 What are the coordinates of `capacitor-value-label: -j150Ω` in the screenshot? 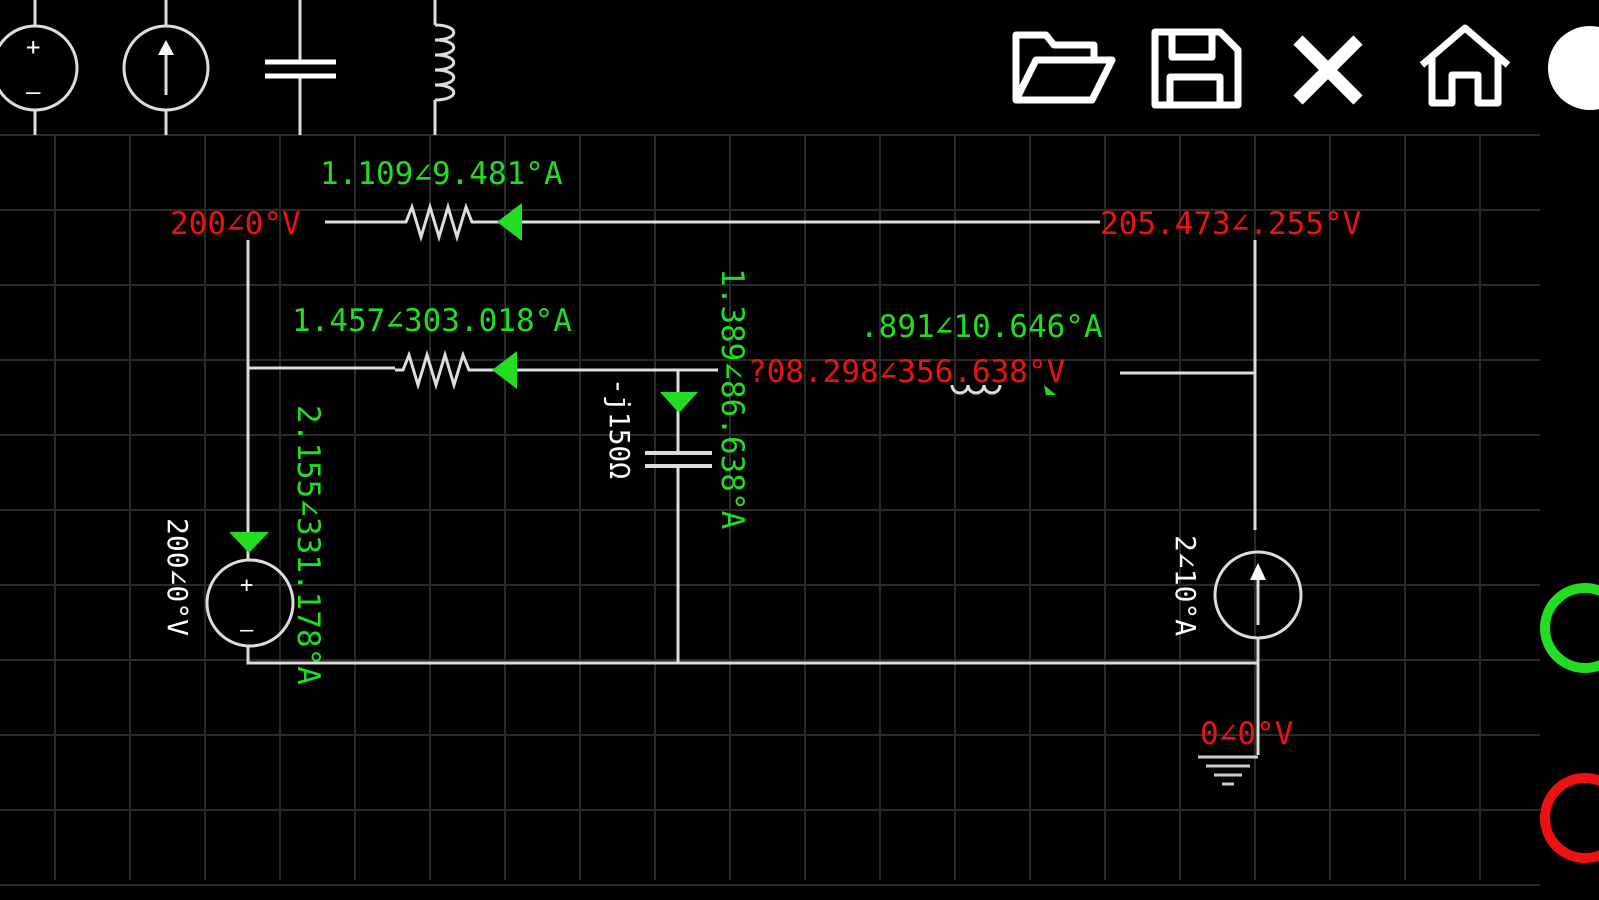 It's located at (619, 428).